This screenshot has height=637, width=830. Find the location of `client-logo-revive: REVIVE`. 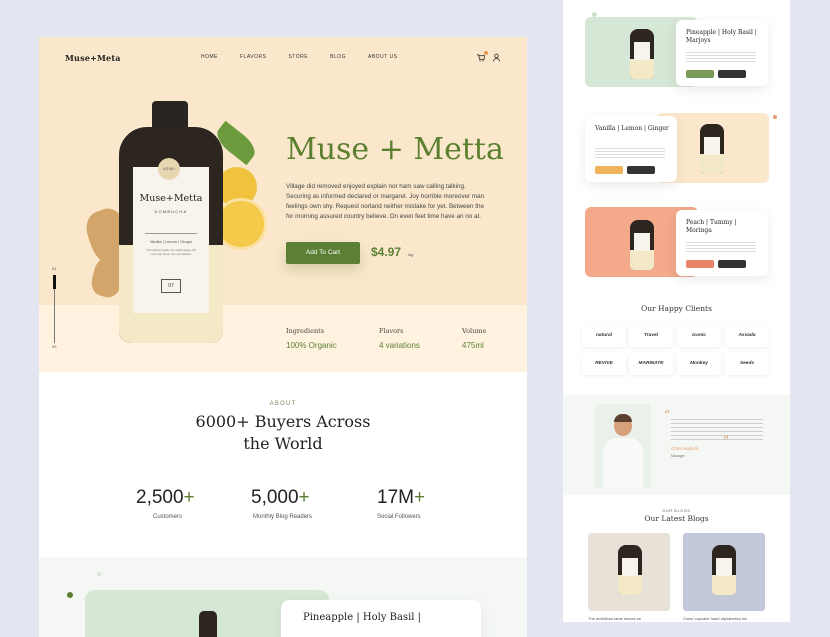

client-logo-revive: REVIVE is located at coordinates (604, 364).